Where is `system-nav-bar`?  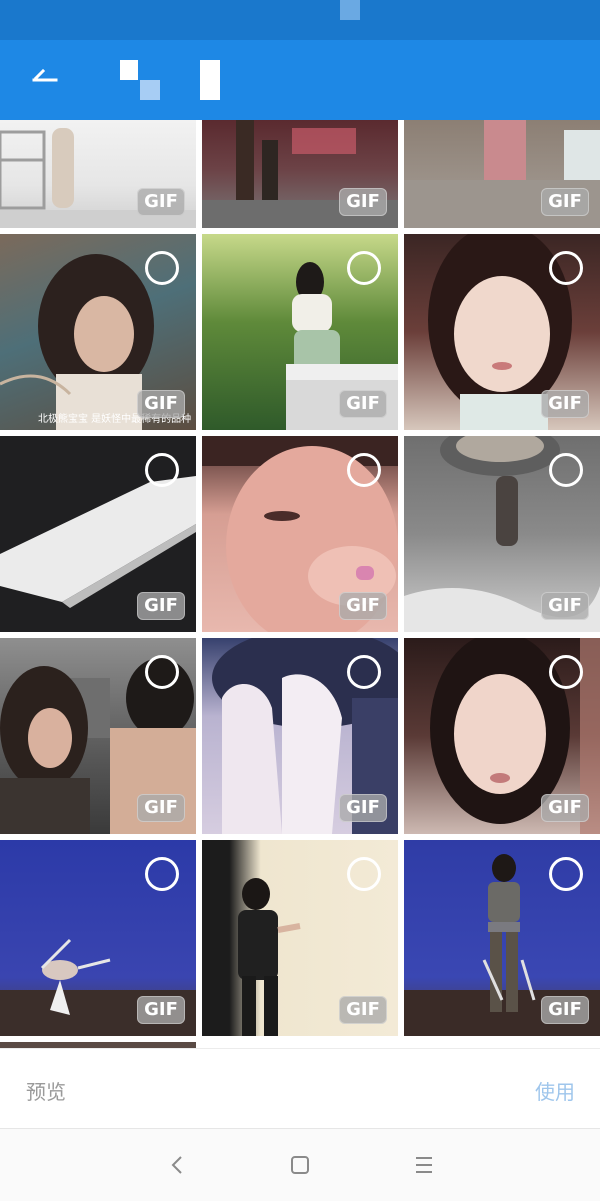 system-nav-bar is located at coordinates (300, 1164).